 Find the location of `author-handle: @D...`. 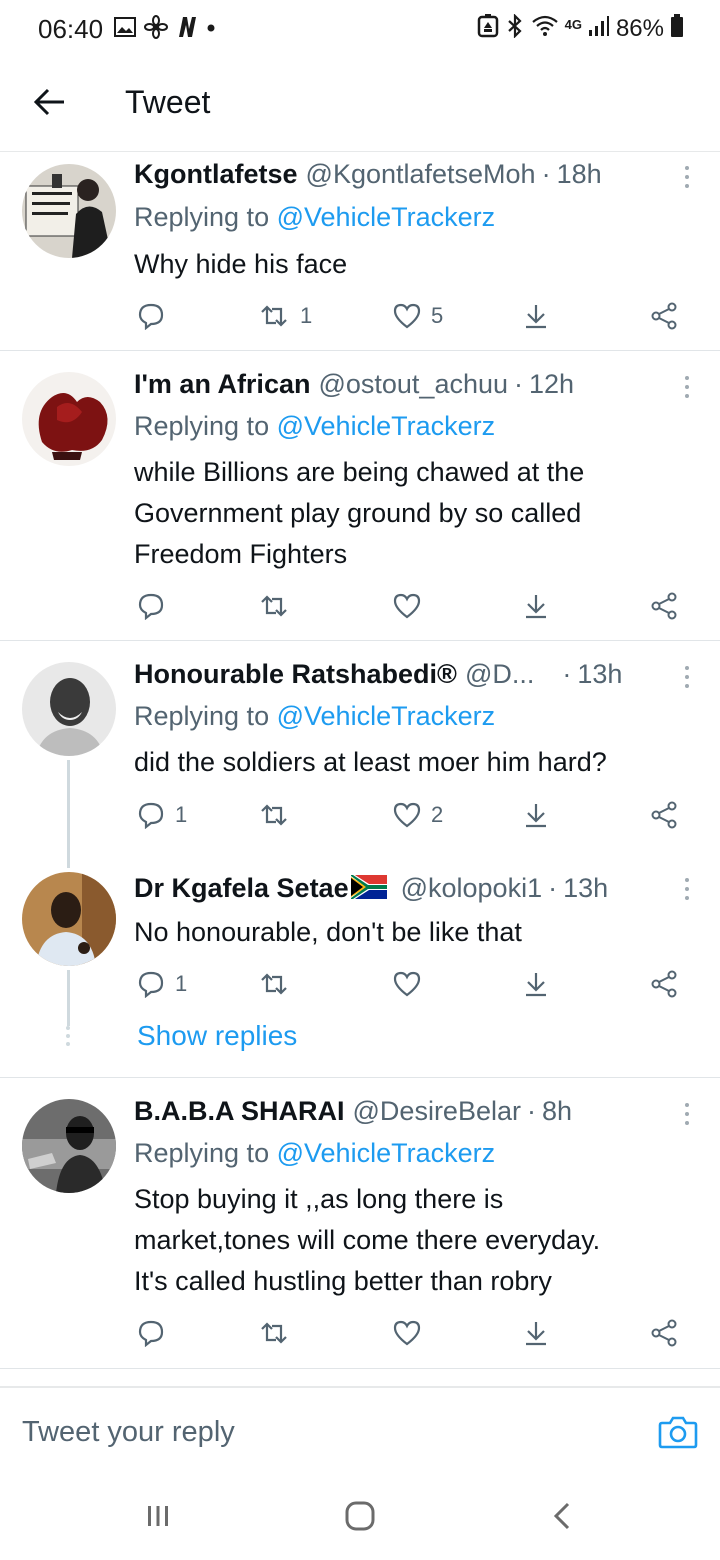

author-handle: @D... is located at coordinates (499, 674).